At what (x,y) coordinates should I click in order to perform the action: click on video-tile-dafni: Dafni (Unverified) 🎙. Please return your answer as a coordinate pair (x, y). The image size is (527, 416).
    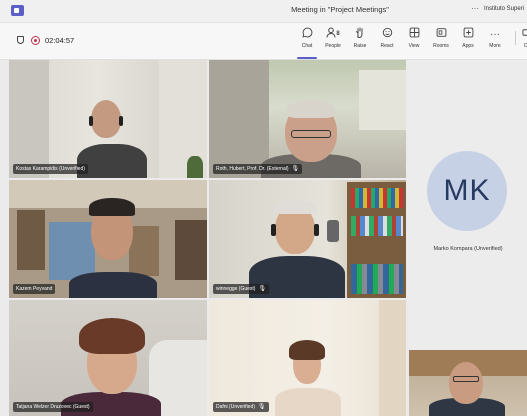
    Looking at the image, I should click on (307, 358).